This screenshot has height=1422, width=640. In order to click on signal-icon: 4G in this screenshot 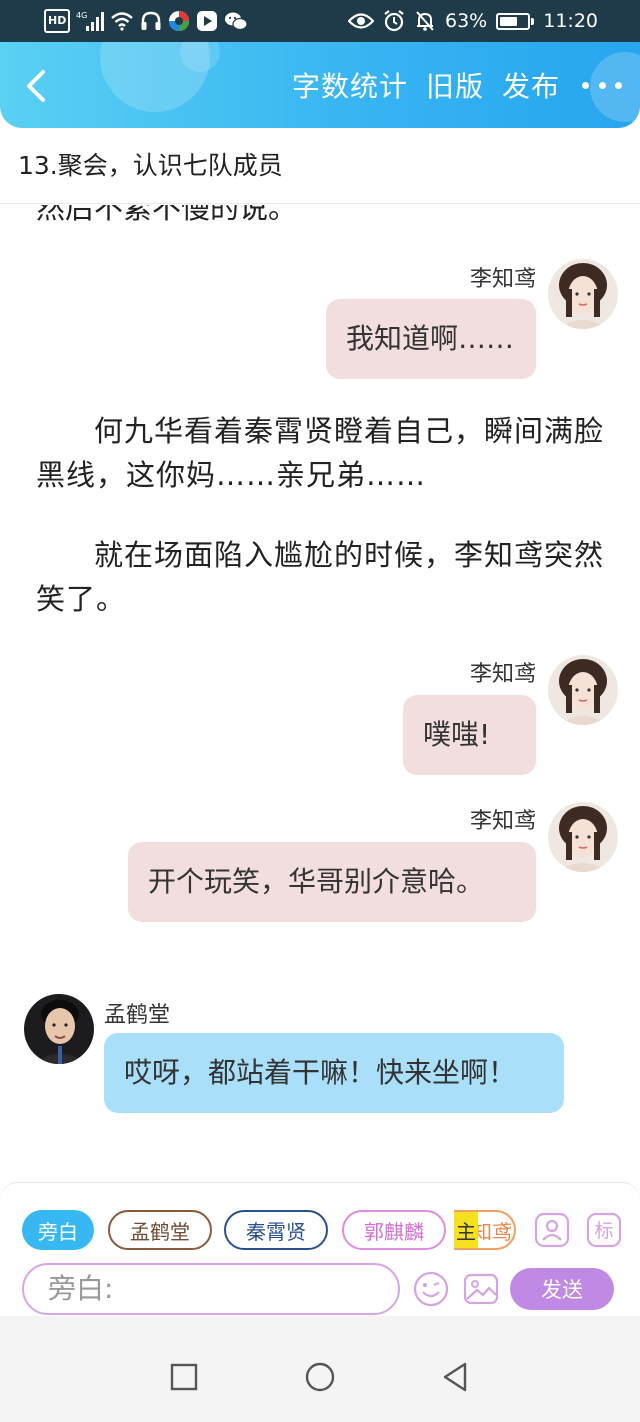, I will do `click(90, 21)`.